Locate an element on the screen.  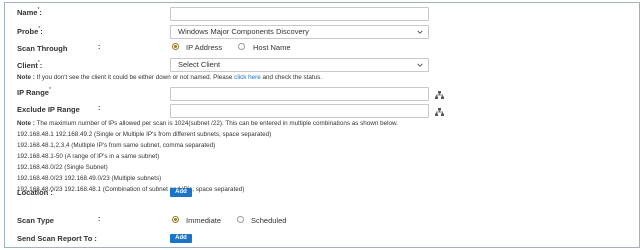
scan-type-scheduled-radio is located at coordinates (240, 219).